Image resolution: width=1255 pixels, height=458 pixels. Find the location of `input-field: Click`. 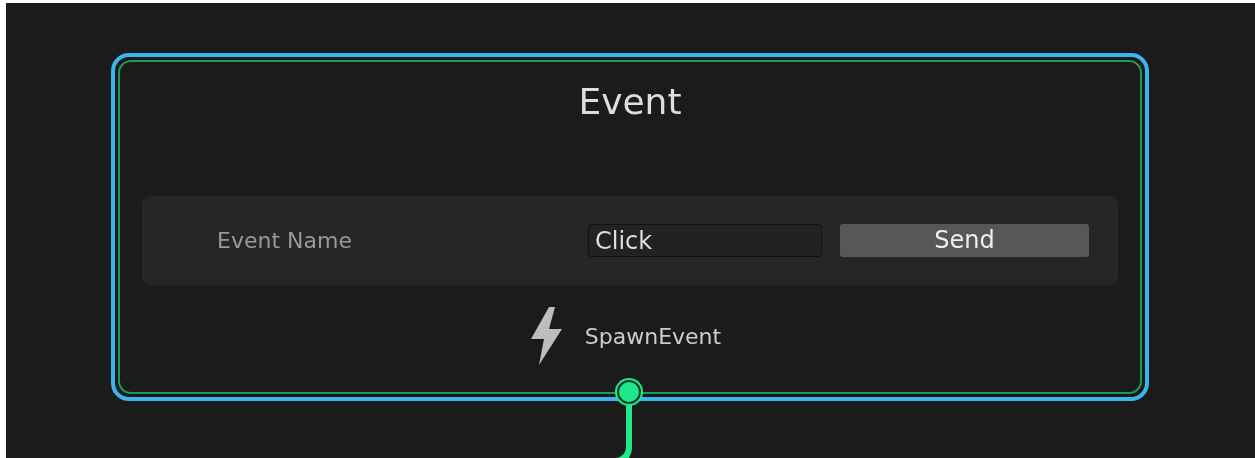

input-field: Click is located at coordinates (705, 240).